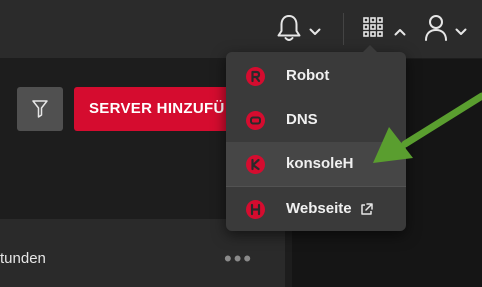 The width and height of the screenshot is (482, 287). What do you see at coordinates (23, 258) in the screenshot?
I see `server-row-text: tunden` at bounding box center [23, 258].